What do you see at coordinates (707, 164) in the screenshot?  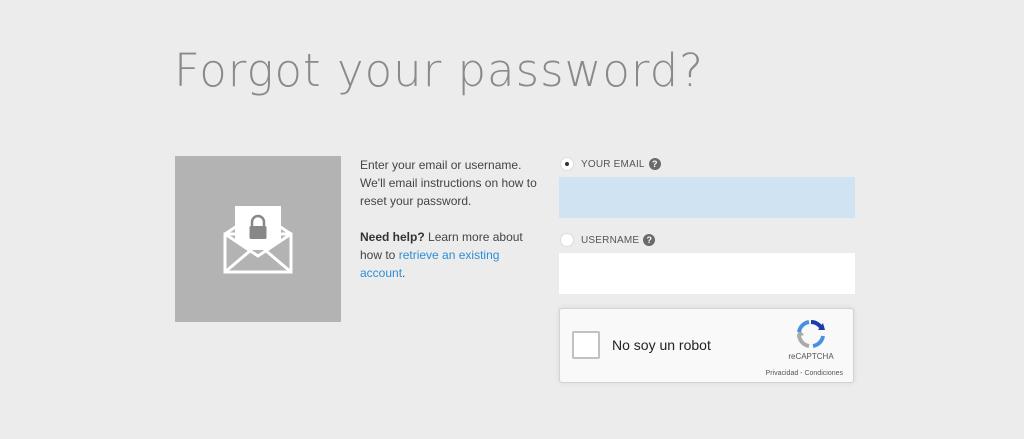 I see `email-option: YOUR EMAIL ?` at bounding box center [707, 164].